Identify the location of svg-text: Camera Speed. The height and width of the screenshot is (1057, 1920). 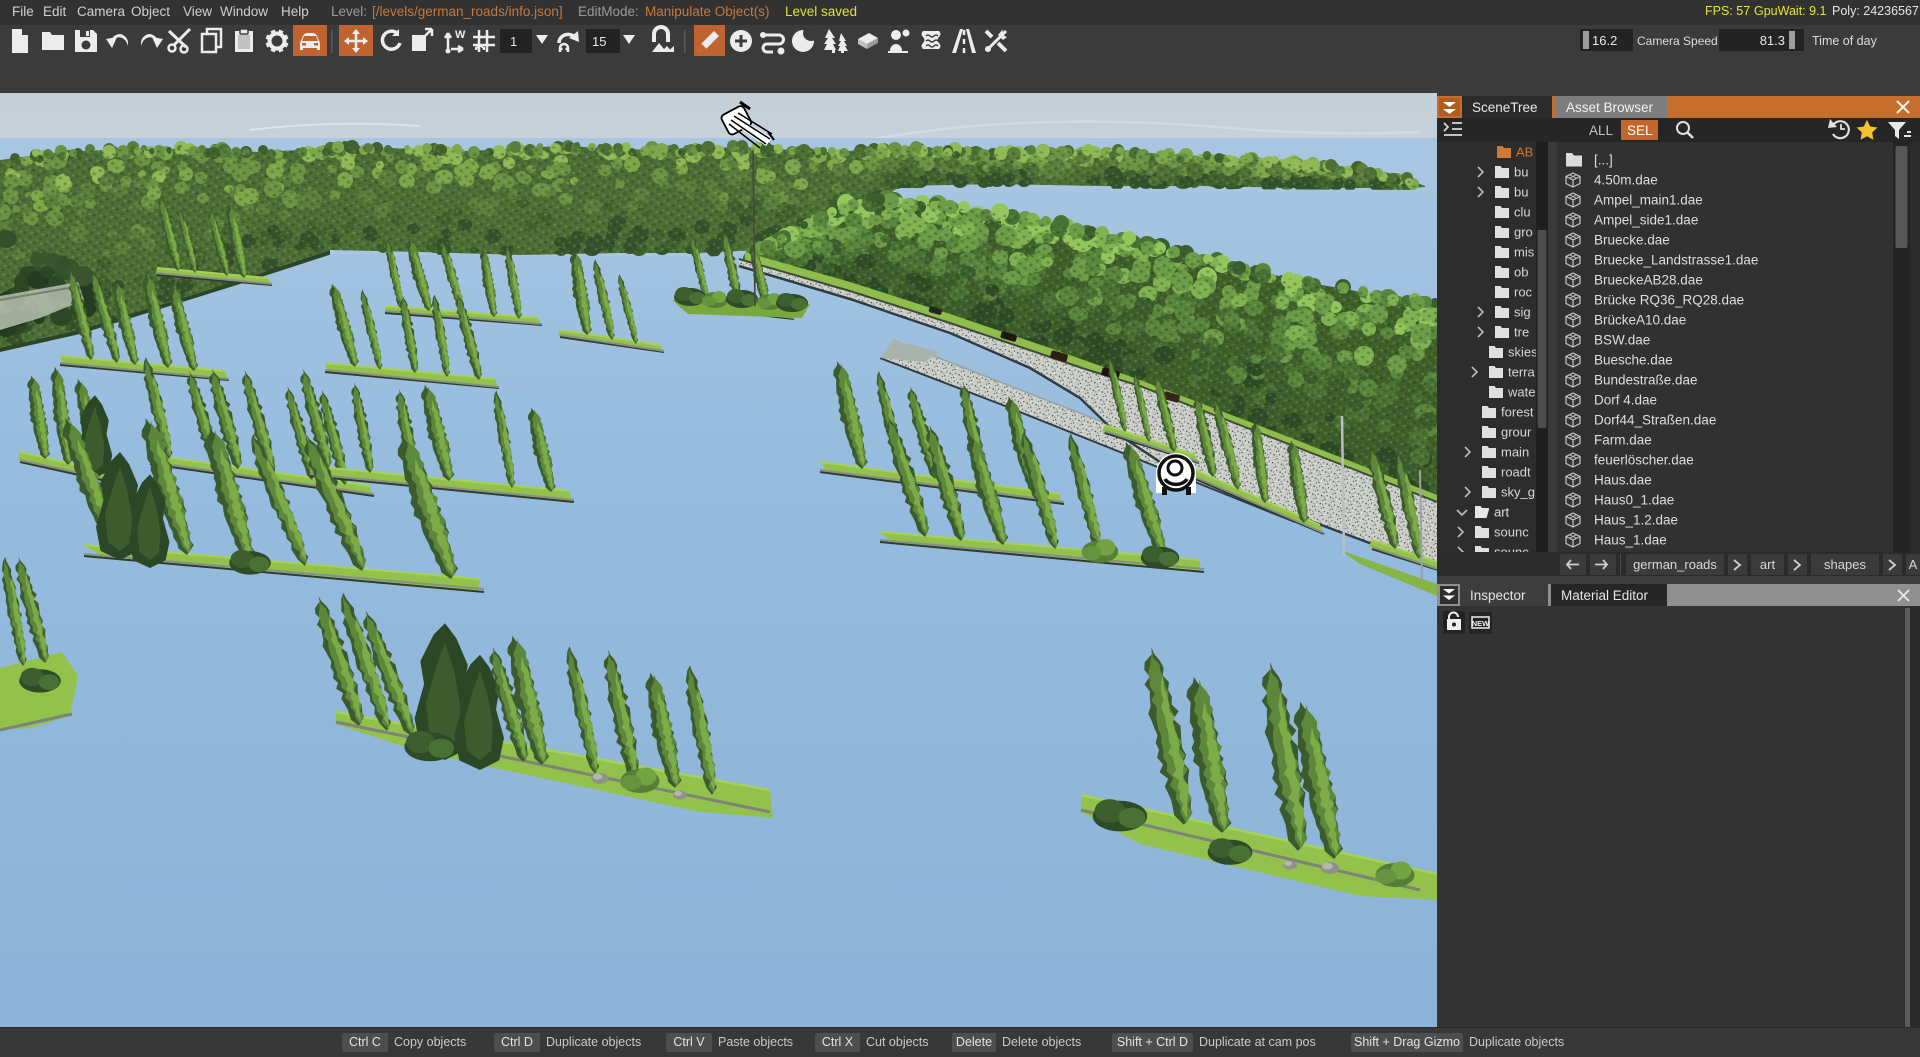
(1677, 41).